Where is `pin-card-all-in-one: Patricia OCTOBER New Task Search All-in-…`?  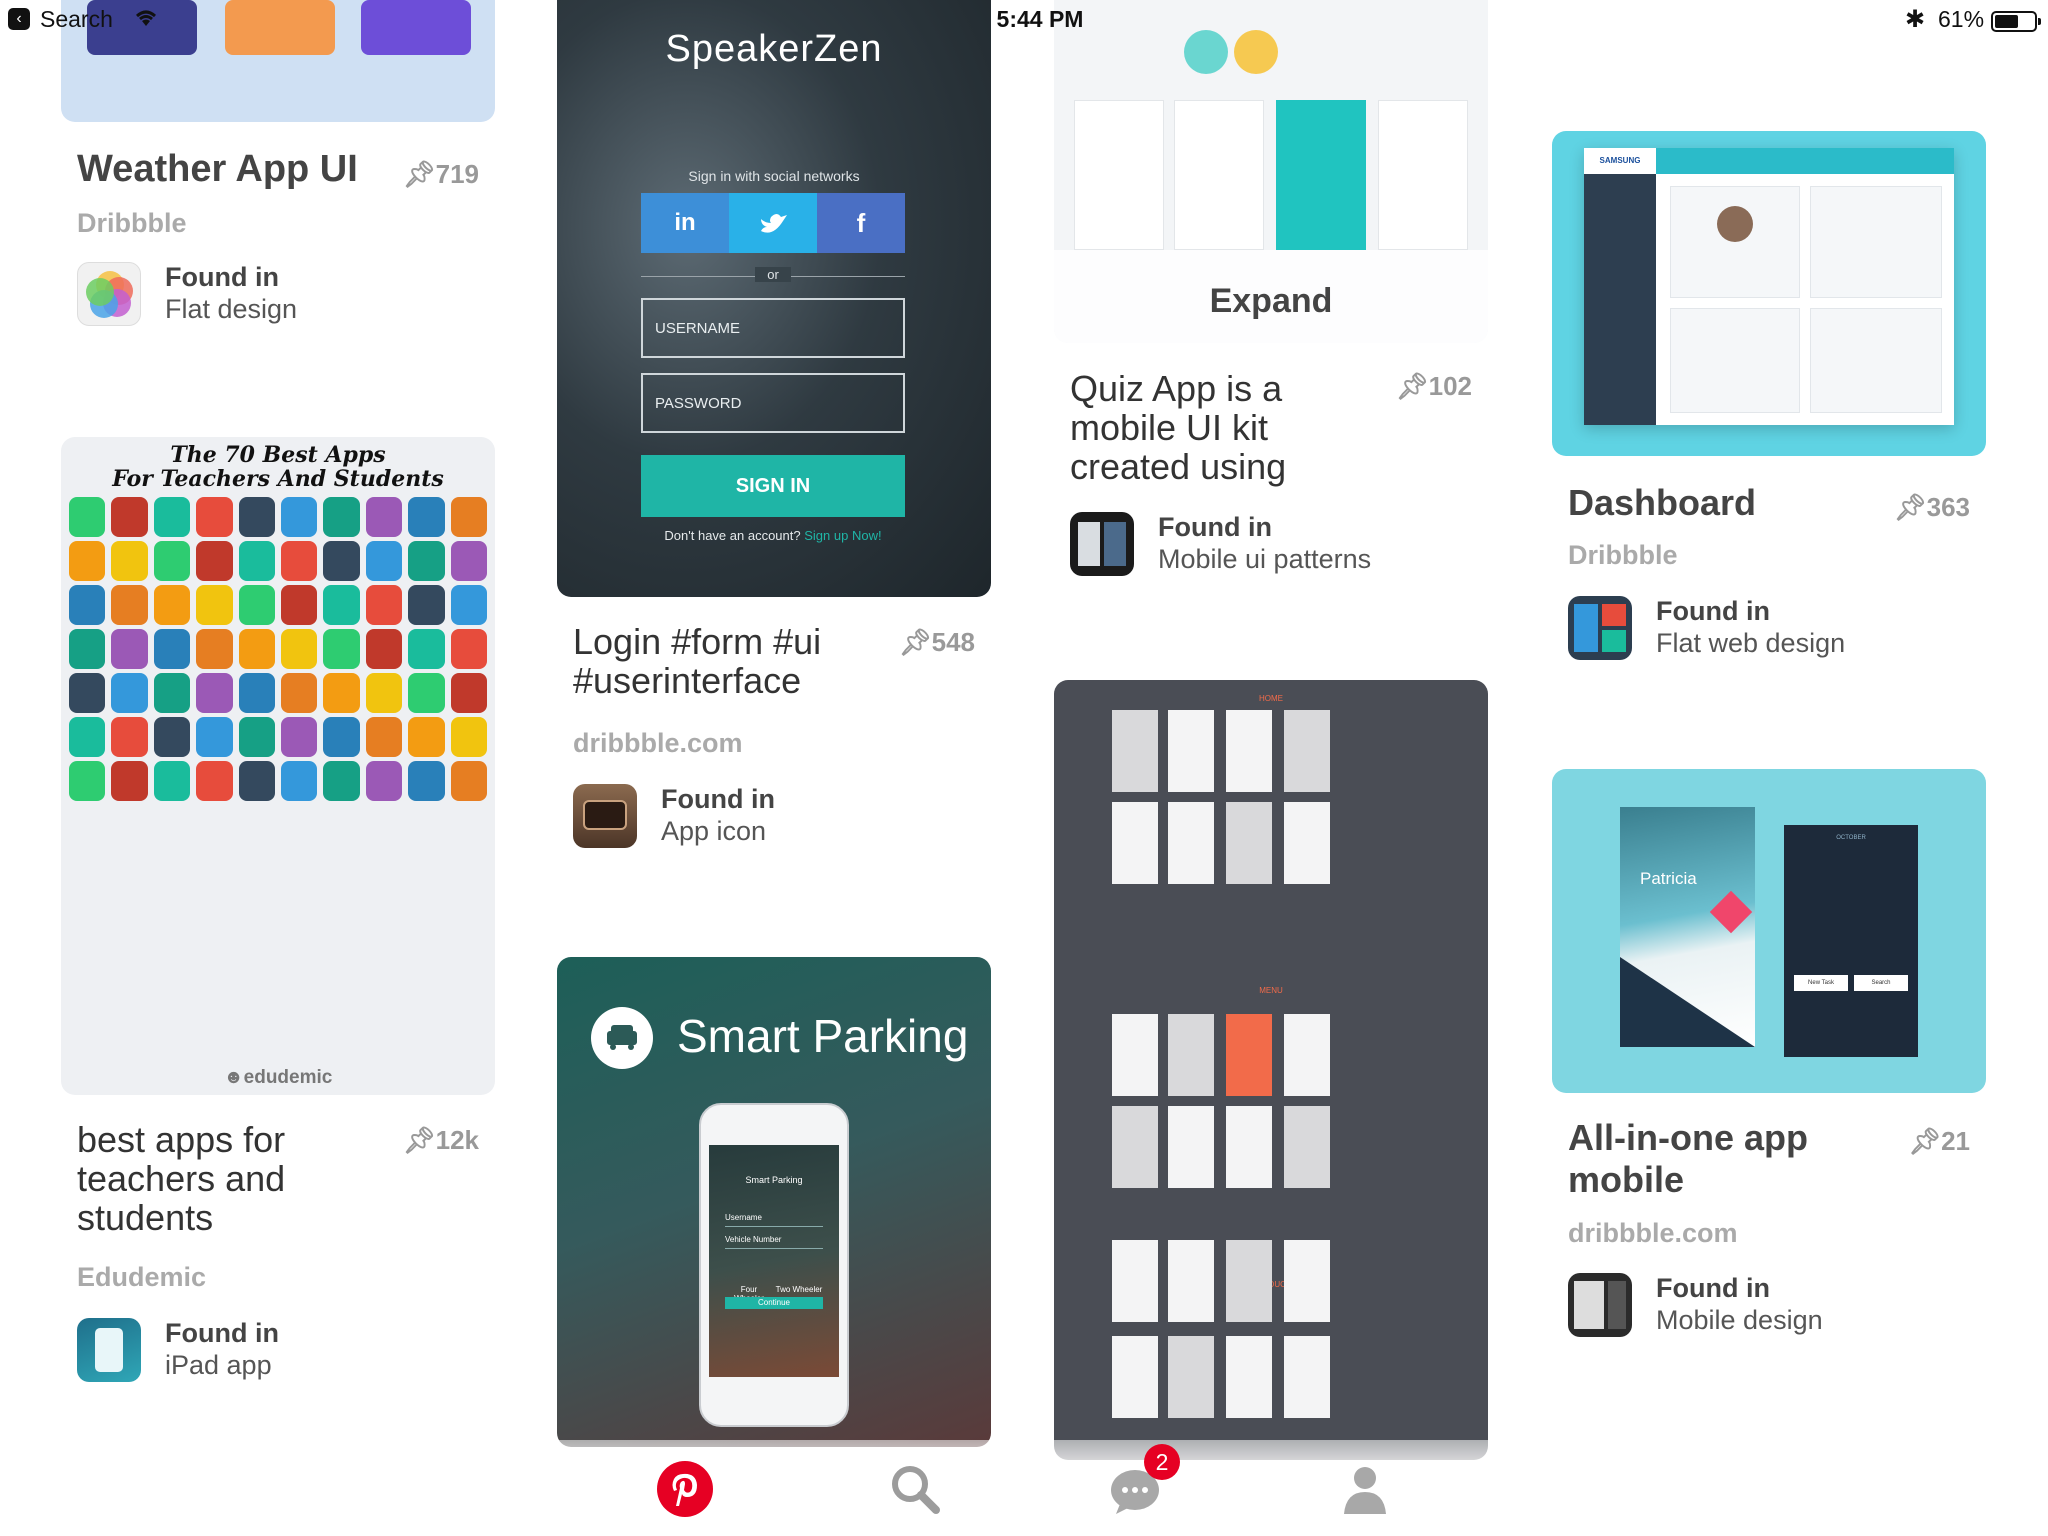 pin-card-all-in-one: Patricia OCTOBER New Task Search All-in-… is located at coordinates (1769, 1069).